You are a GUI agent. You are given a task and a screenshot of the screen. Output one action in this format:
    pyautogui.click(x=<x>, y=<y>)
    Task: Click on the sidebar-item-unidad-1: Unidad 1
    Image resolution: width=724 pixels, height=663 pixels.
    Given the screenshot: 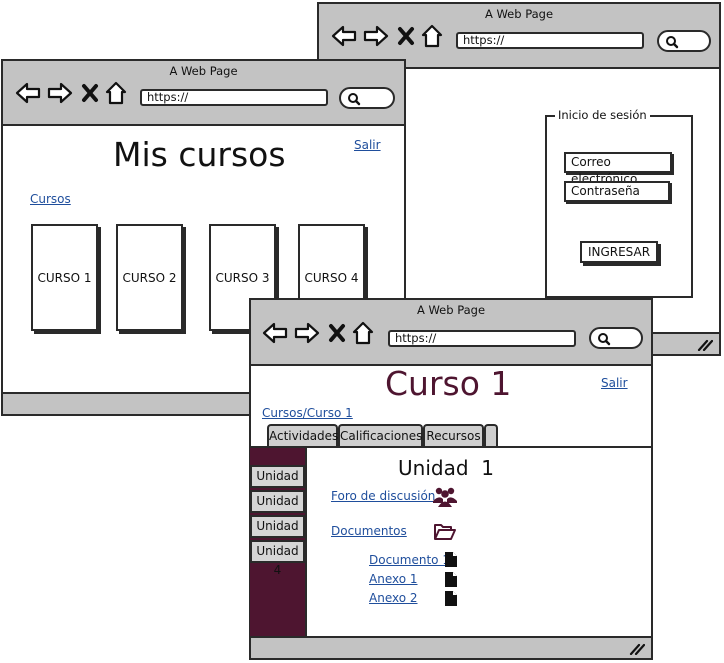 What is the action you would take?
    pyautogui.click(x=277, y=483)
    